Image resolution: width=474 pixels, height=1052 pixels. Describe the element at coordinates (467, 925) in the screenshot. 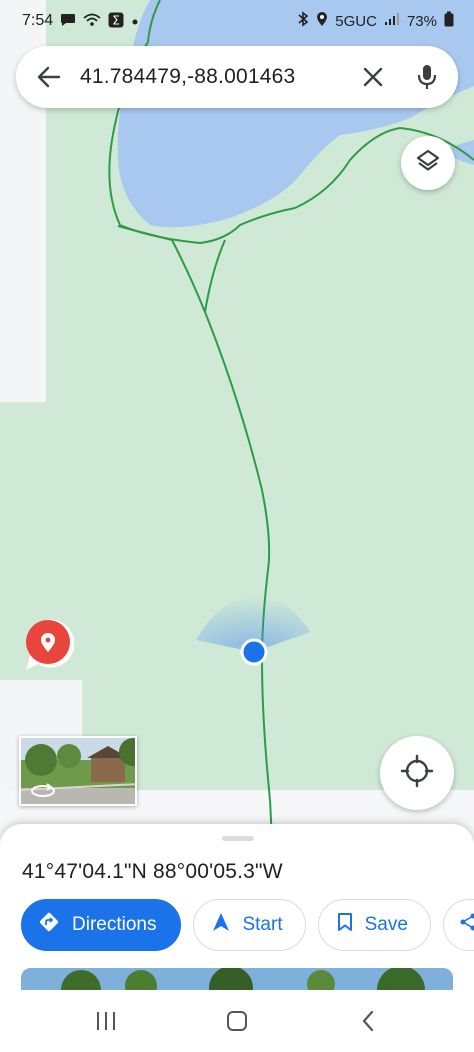

I see `share-icon` at that location.